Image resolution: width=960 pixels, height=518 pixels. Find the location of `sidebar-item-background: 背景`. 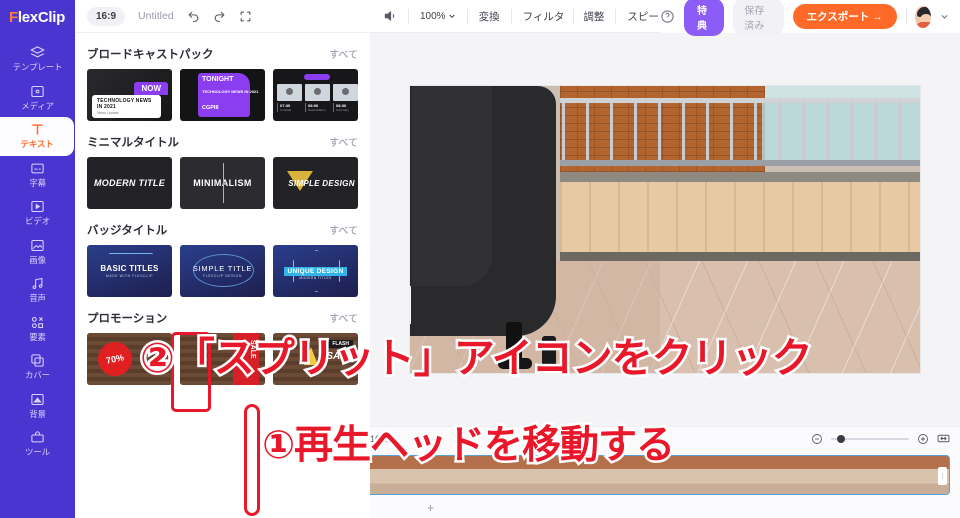

sidebar-item-background: 背景 is located at coordinates (37, 406).